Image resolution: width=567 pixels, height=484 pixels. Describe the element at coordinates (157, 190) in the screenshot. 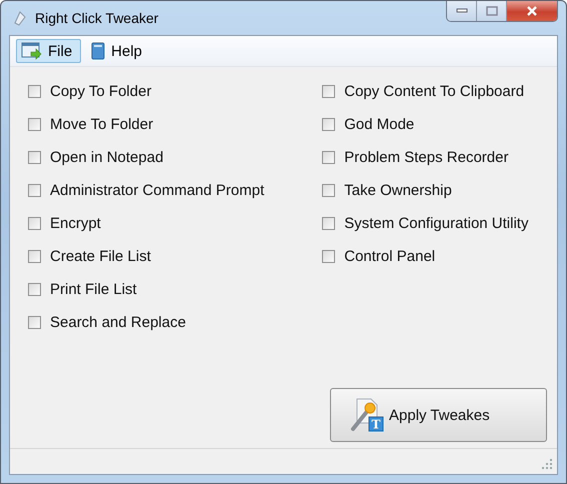

I see `option-label: Administrator Command Prompt` at that location.